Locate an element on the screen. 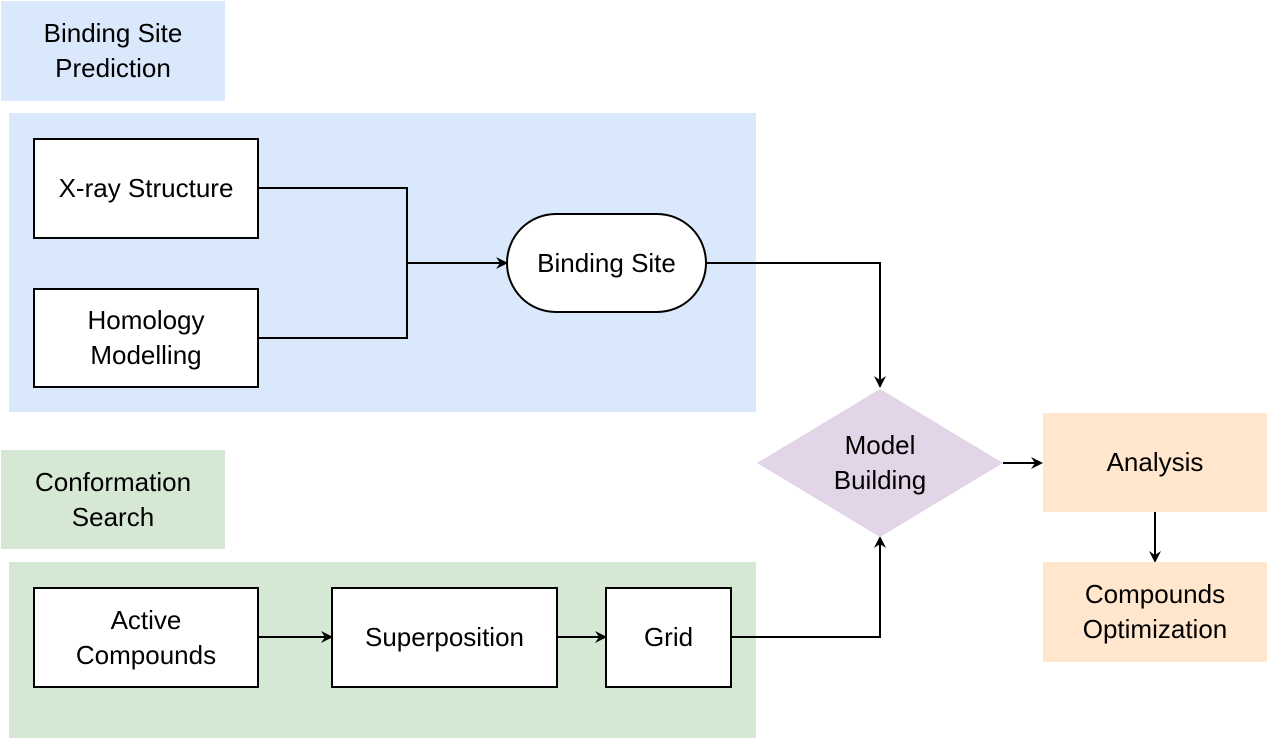  node-label: Homology Modelling is located at coordinates (146, 337).